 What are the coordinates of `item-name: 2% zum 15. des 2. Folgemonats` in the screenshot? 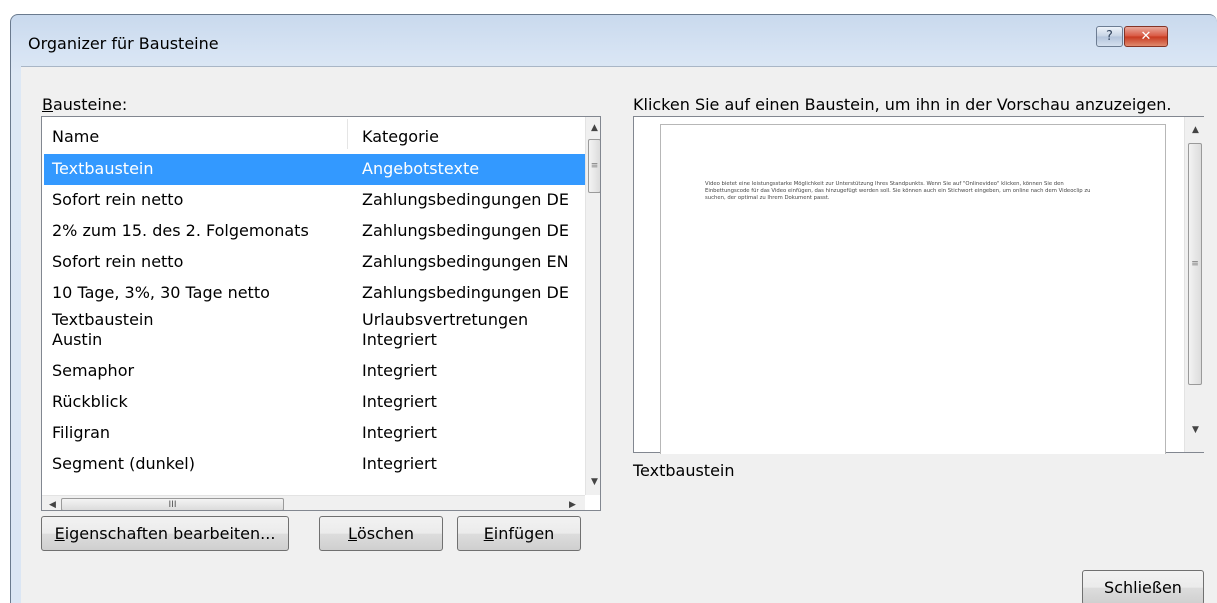 It's located at (180, 230).